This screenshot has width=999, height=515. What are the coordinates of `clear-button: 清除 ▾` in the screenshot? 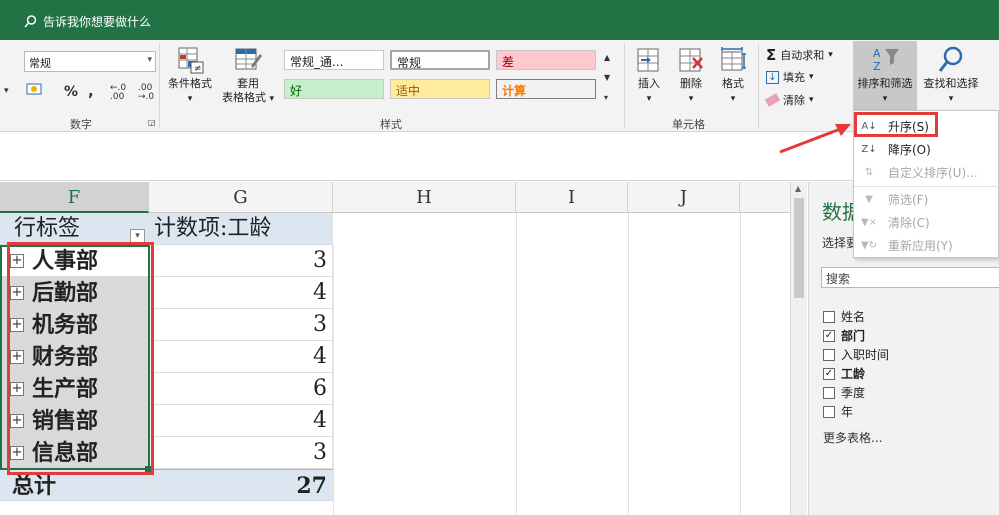 It's located at (789, 100).